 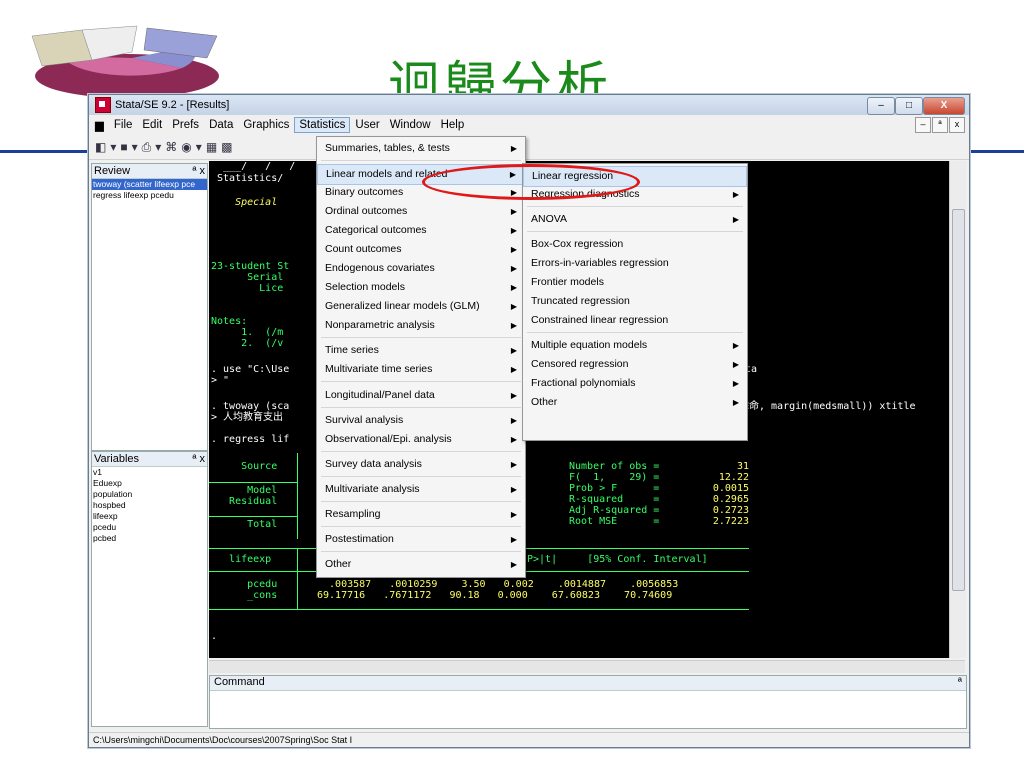 What do you see at coordinates (135, 147) in the screenshot?
I see `save-dropdown-icon: ▾` at bounding box center [135, 147].